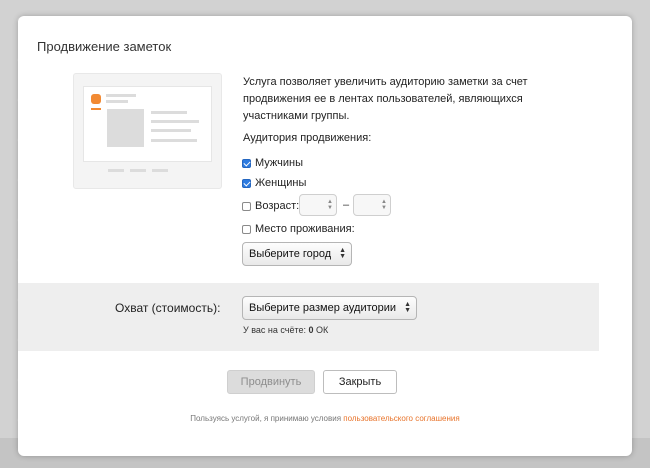 The width and height of the screenshot is (650, 468). I want to click on residence-label: Место проживания:, so click(305, 229).